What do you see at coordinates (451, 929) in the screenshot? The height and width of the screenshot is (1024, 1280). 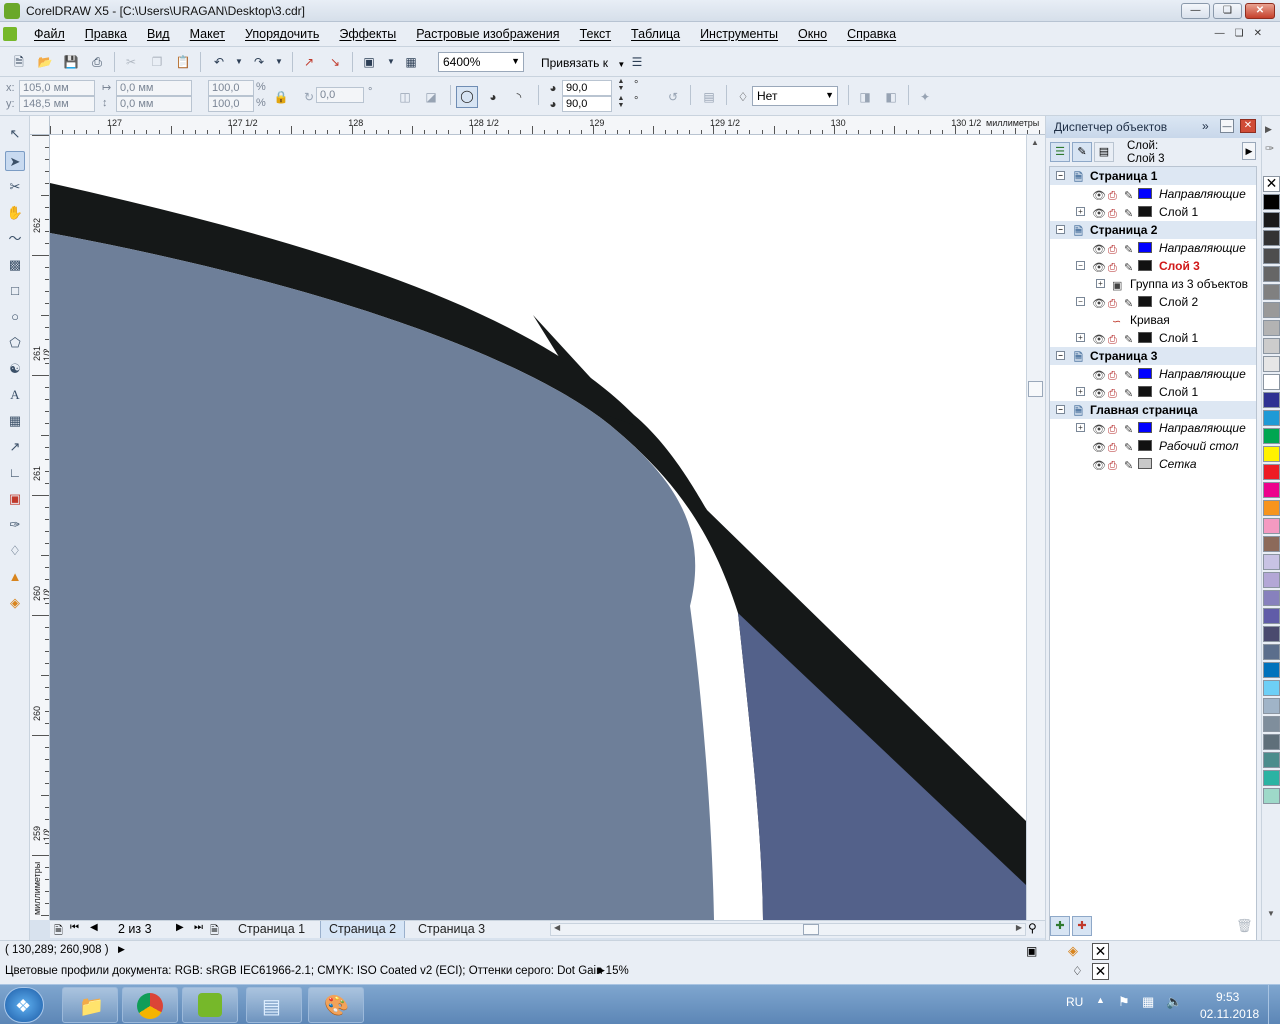 I see `page-tab: Страница 3` at bounding box center [451, 929].